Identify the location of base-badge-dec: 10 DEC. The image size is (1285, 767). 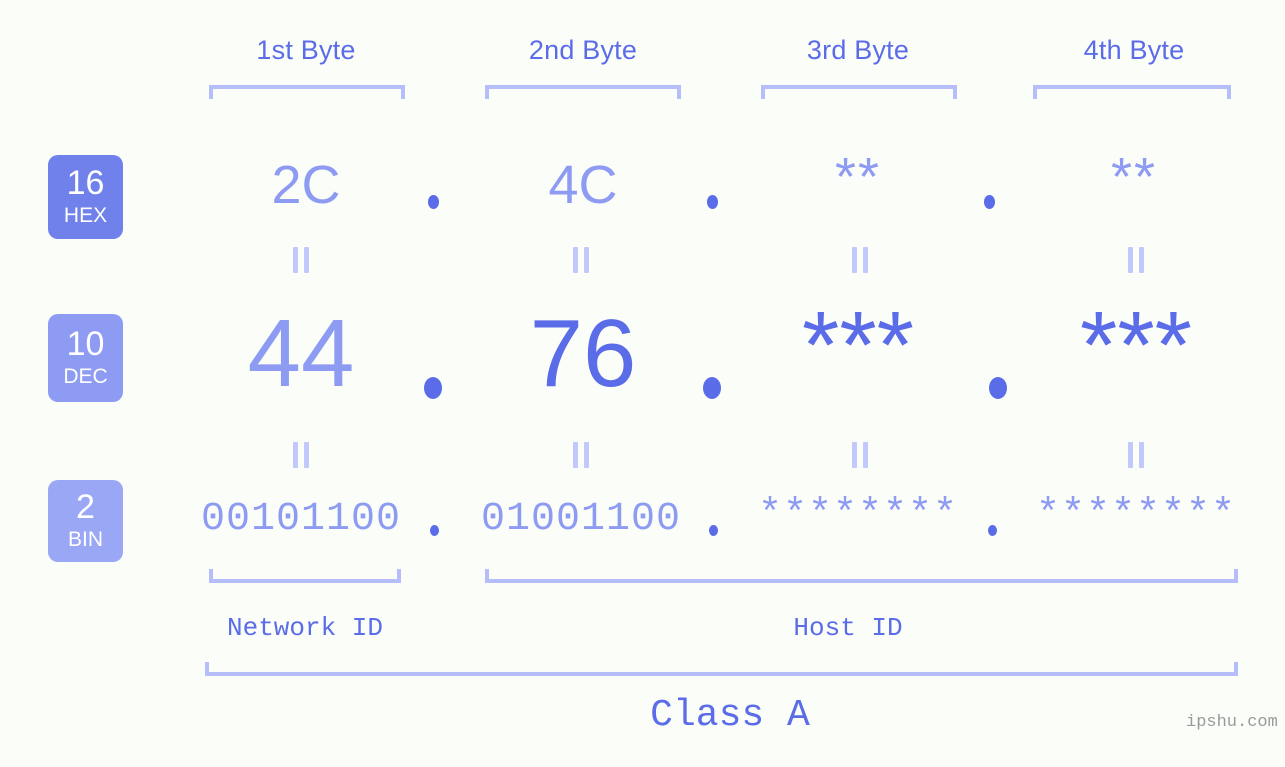
(85, 358).